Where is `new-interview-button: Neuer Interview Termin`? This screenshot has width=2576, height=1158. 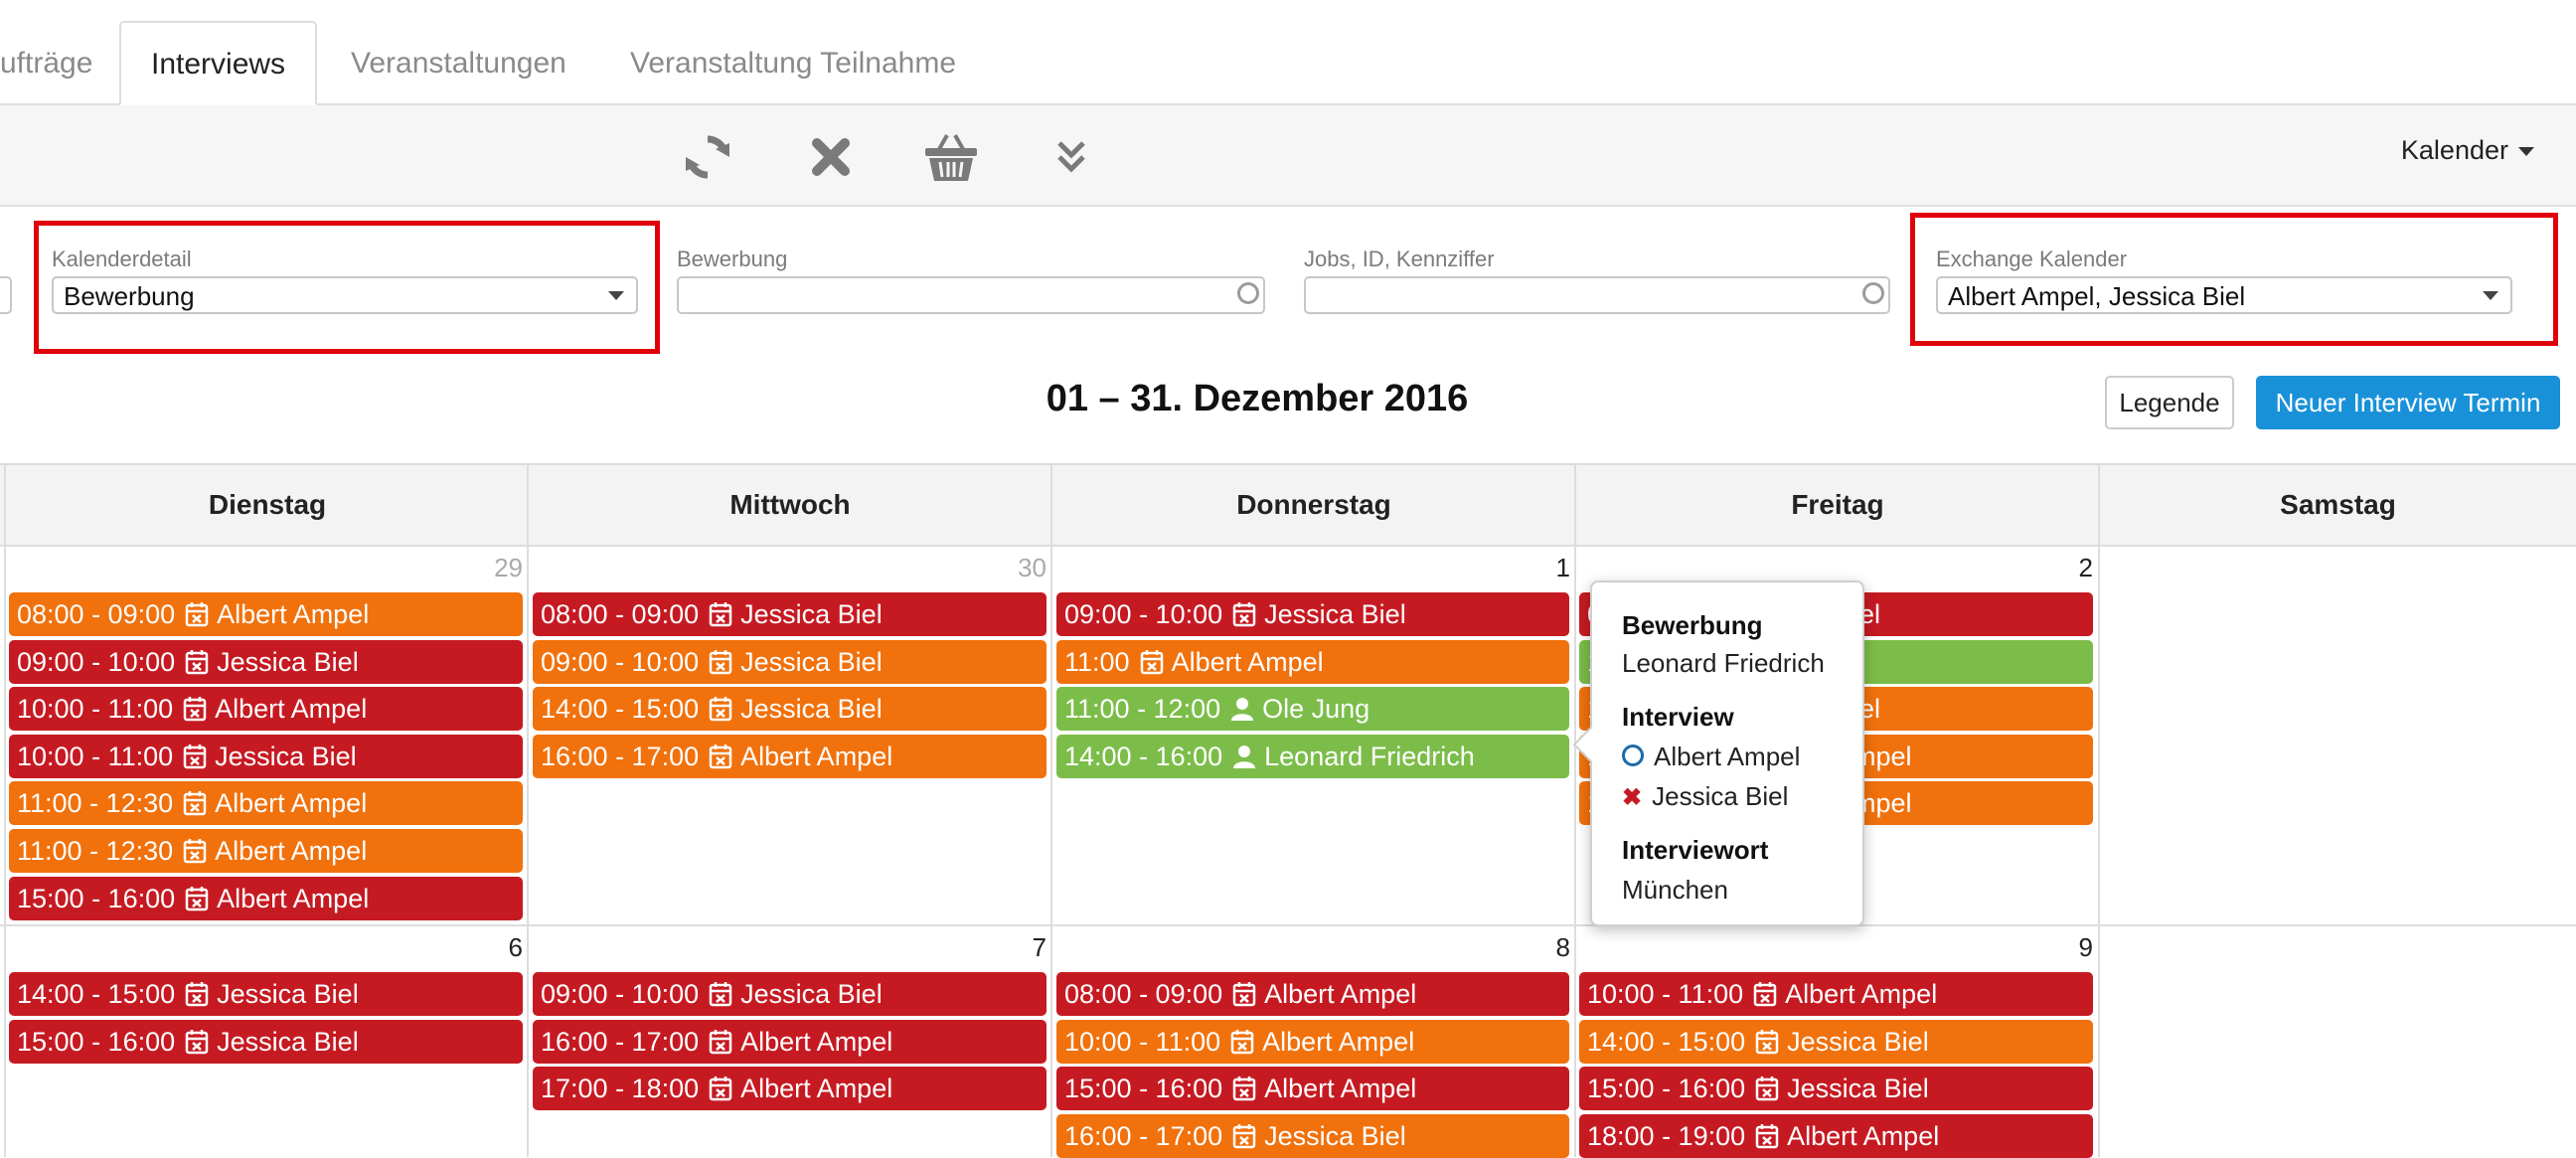
new-interview-button: Neuer Interview Termin is located at coordinates (2408, 402).